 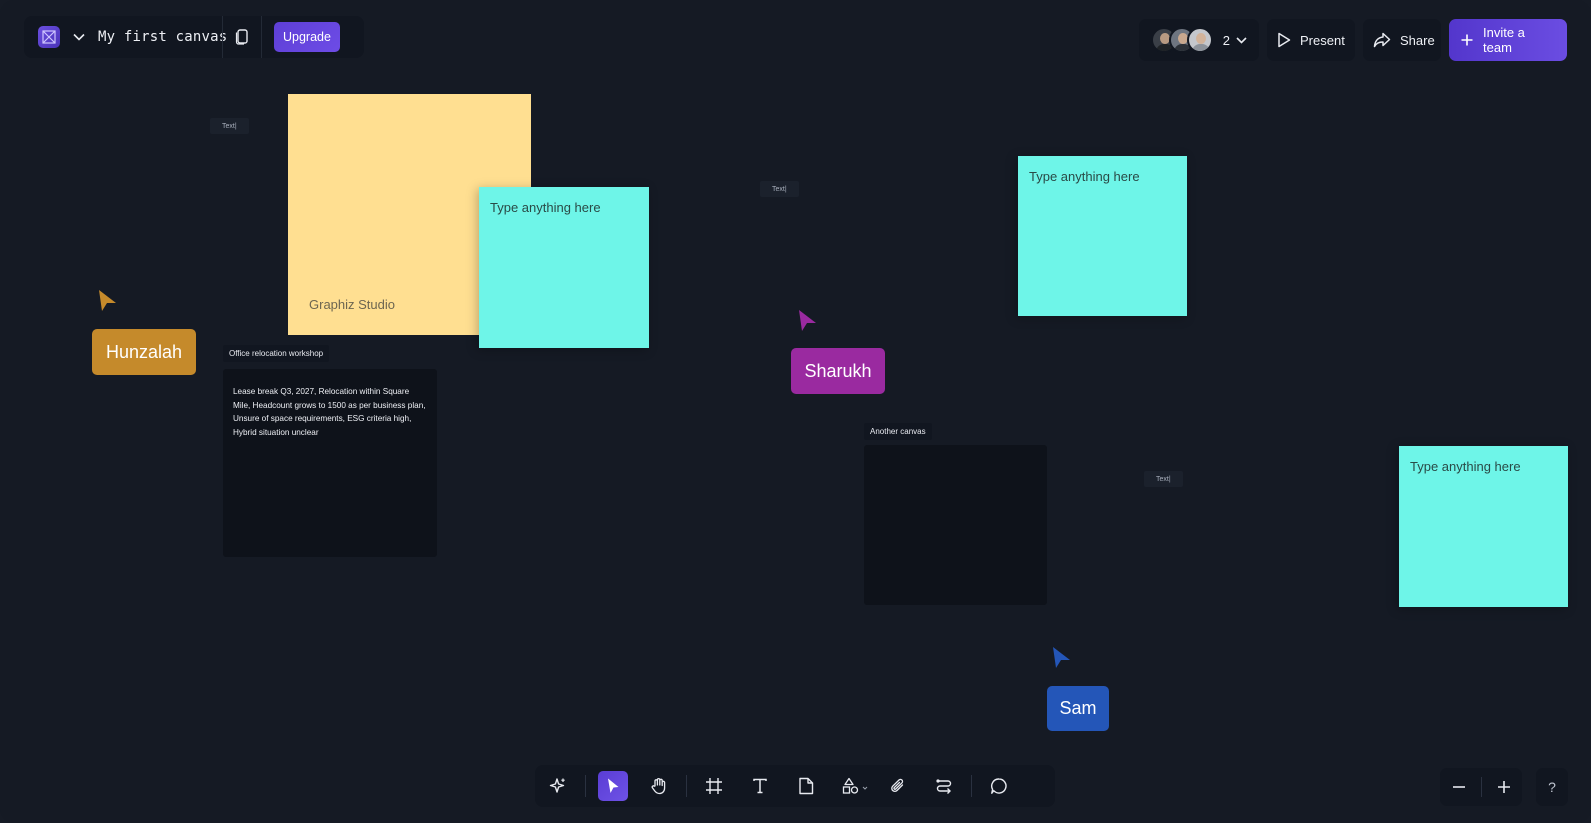 I want to click on shapes-icon, so click(x=856, y=786).